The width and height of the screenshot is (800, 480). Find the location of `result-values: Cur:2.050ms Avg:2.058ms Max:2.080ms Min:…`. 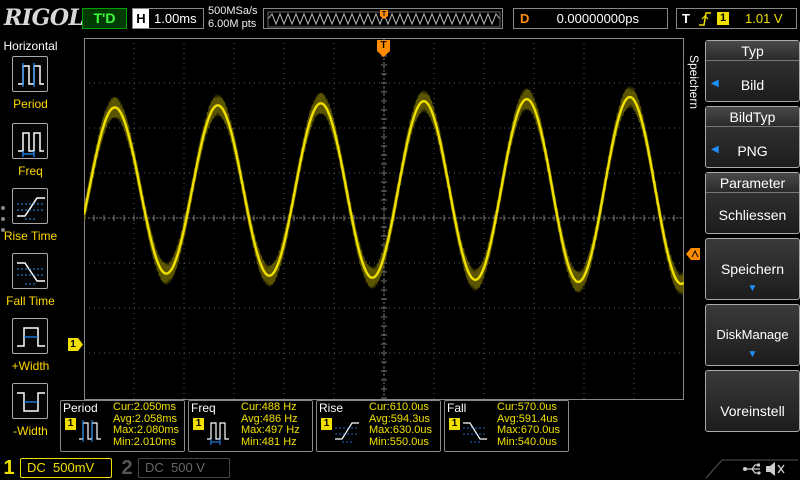

result-values: Cur:2.050ms Avg:2.058ms Max:2.080ms Min:… is located at coordinates (146, 424).